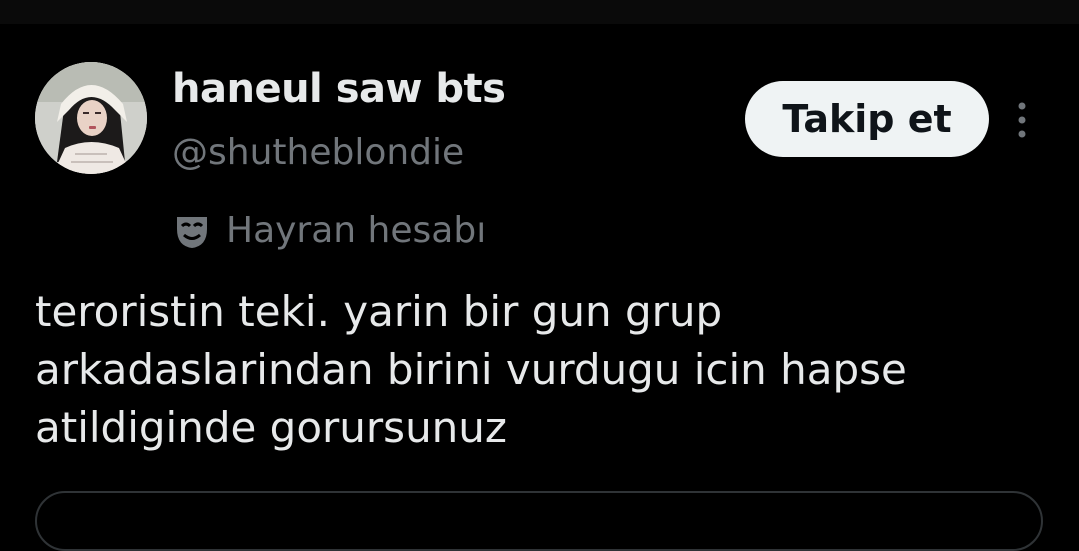  Describe the element at coordinates (1022, 120) in the screenshot. I see `vertical-ellipsis-icon` at that location.